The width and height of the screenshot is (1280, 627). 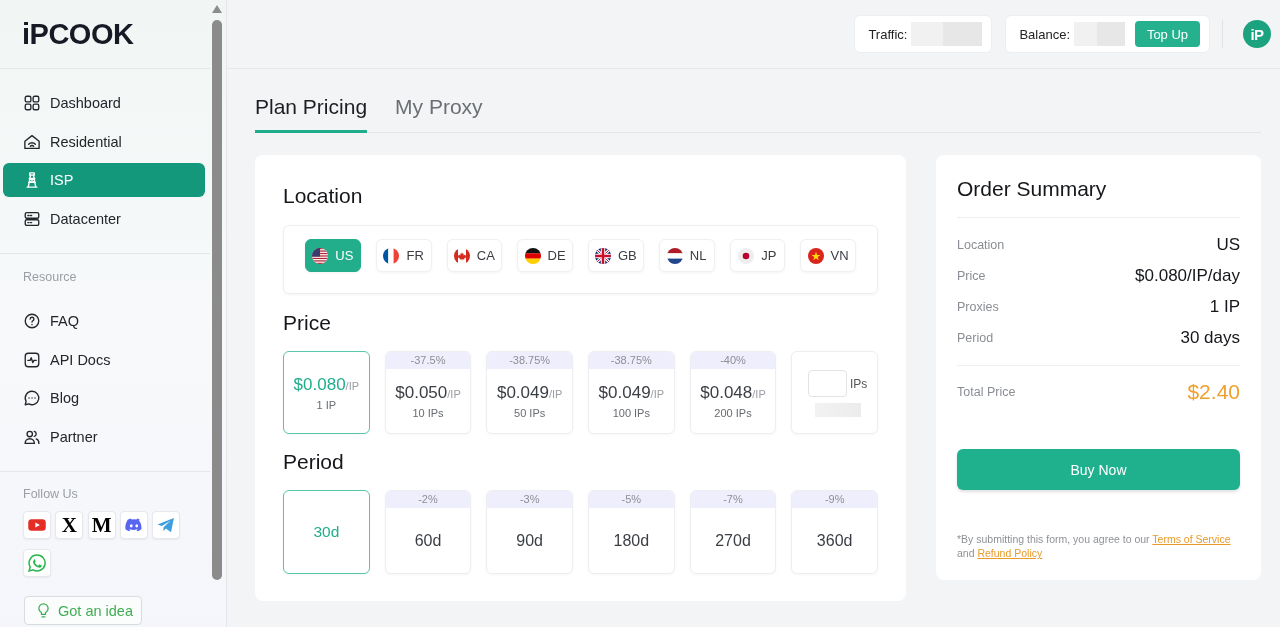 What do you see at coordinates (631, 541) in the screenshot?
I see `period-text: 180d` at bounding box center [631, 541].